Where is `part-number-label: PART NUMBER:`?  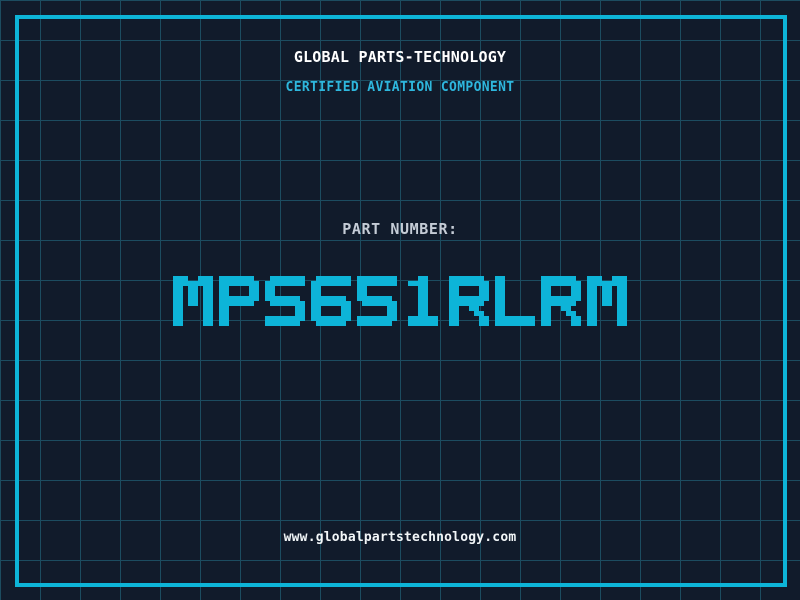 part-number-label: PART NUMBER: is located at coordinates (400, 229).